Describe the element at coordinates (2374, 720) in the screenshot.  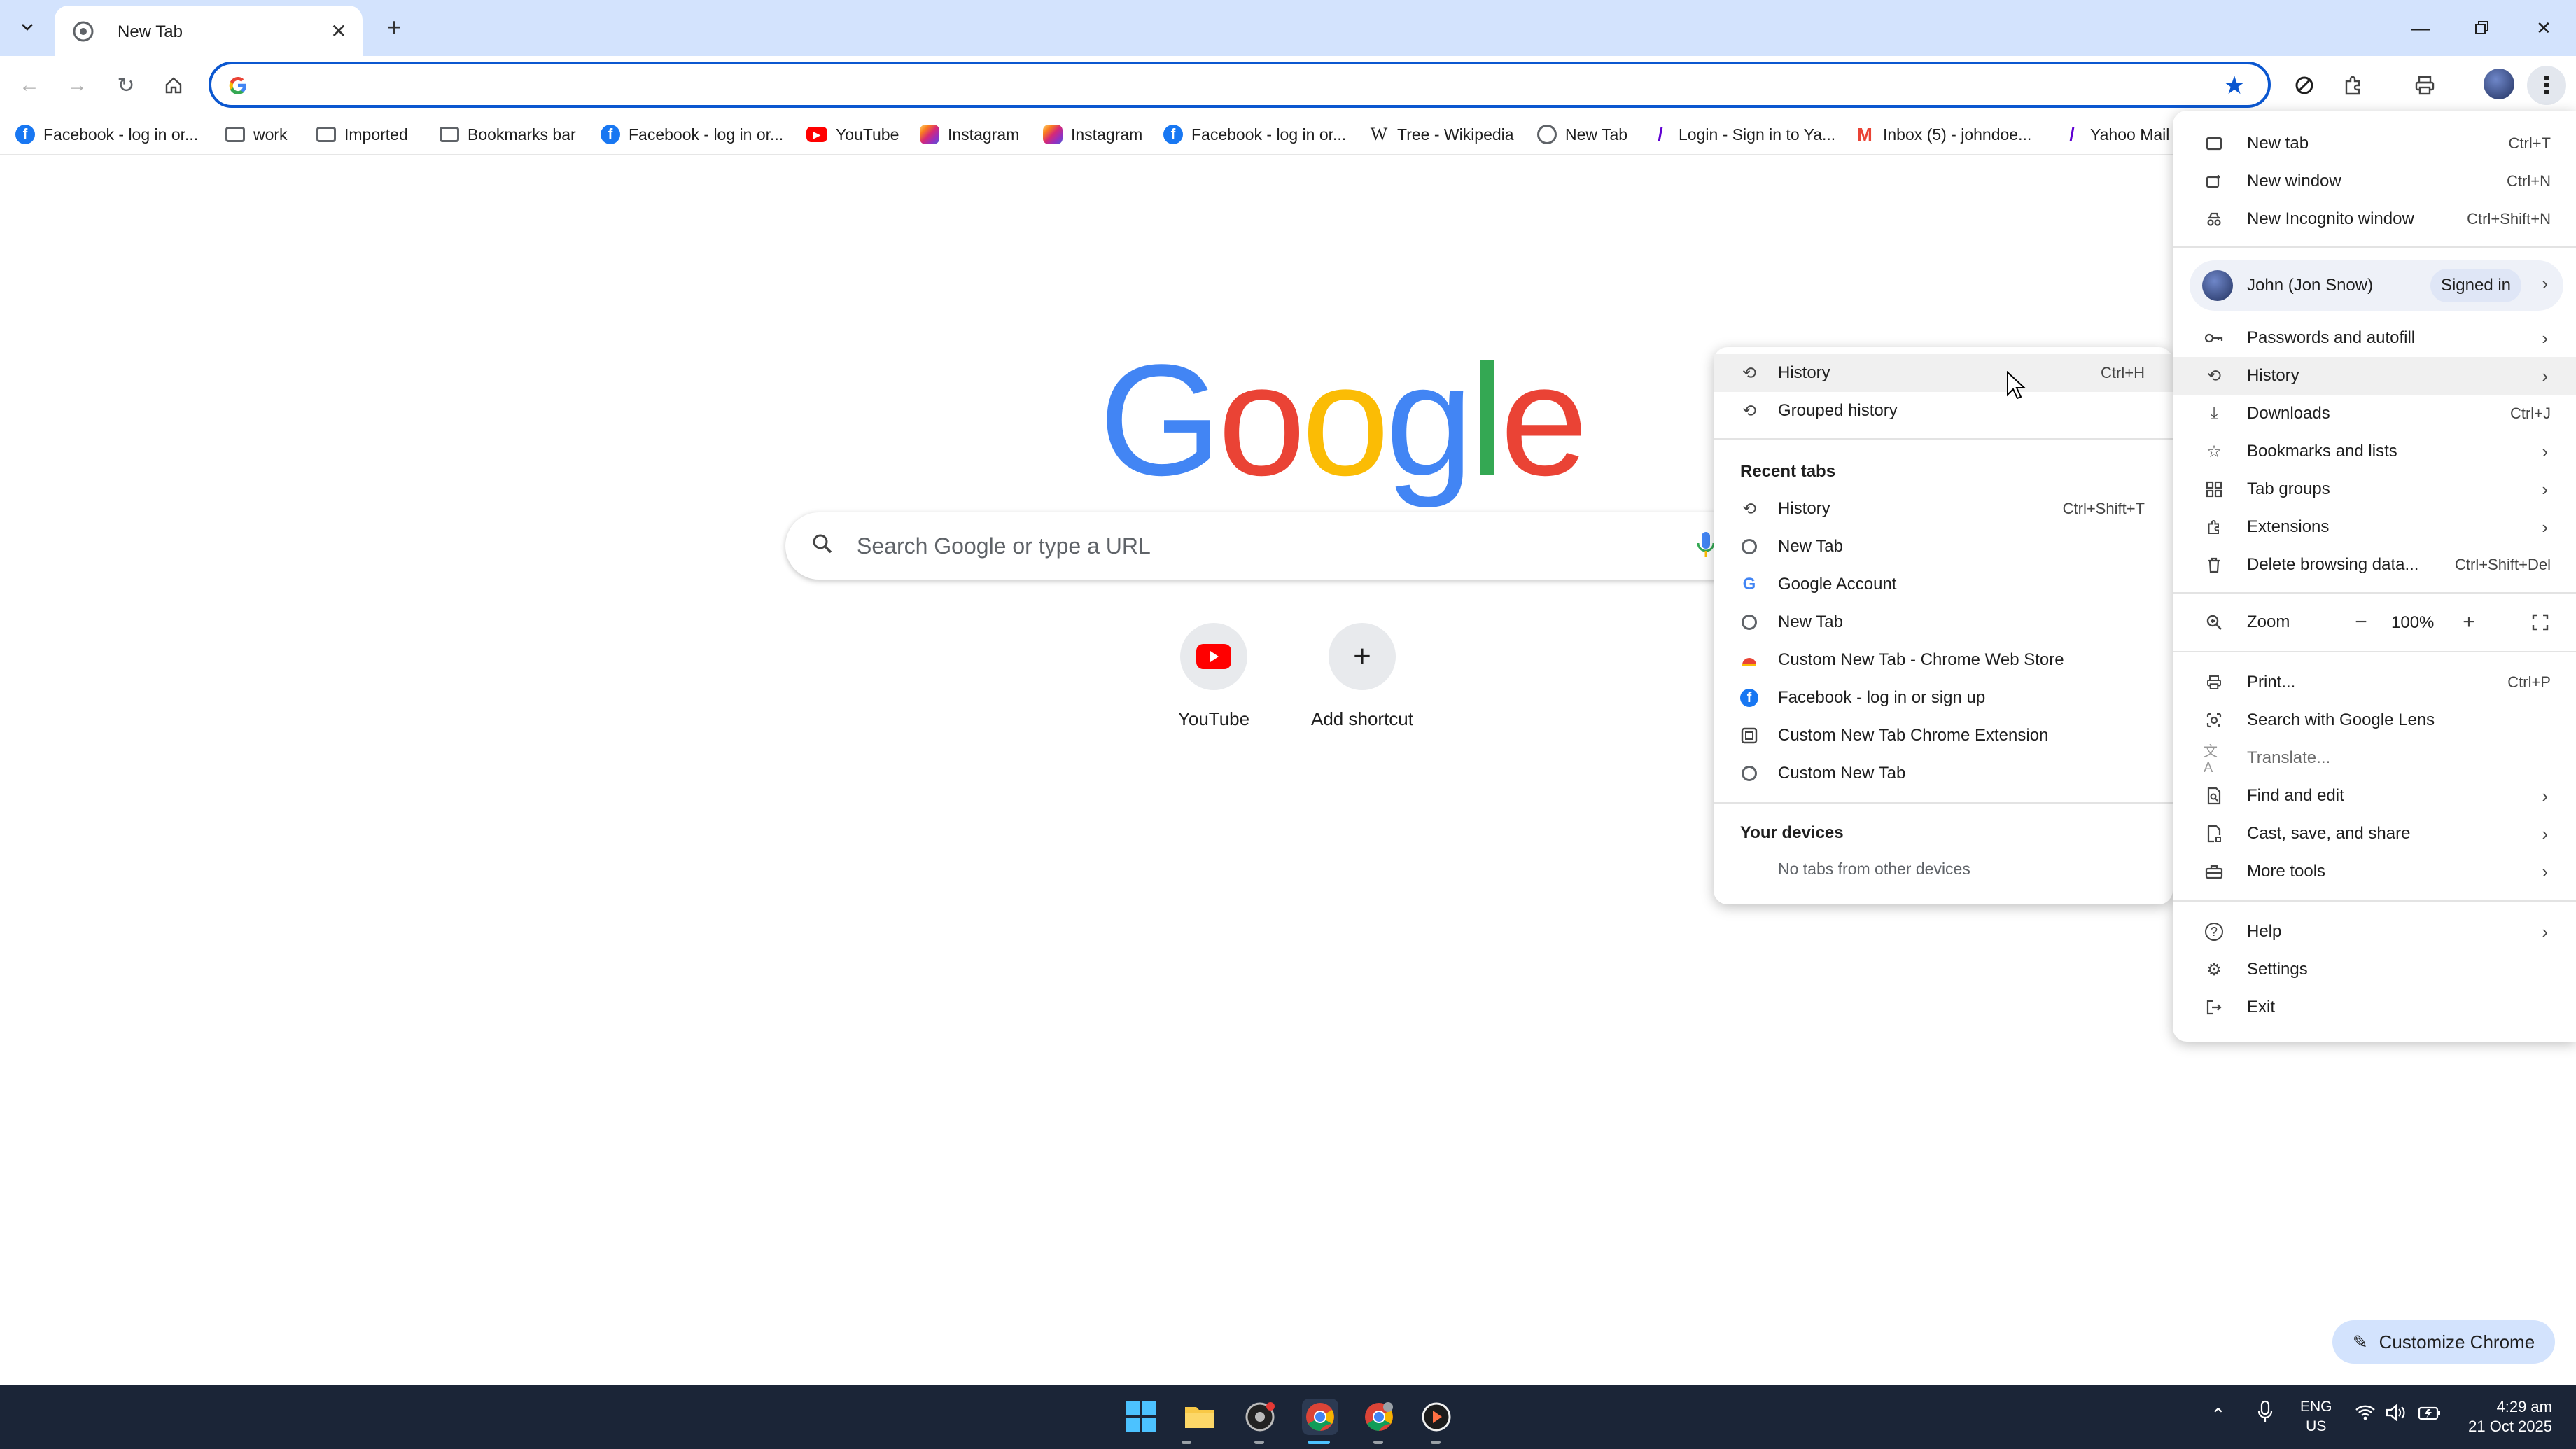
I see `menu-item-google-lens: Search with Google Lens` at that location.